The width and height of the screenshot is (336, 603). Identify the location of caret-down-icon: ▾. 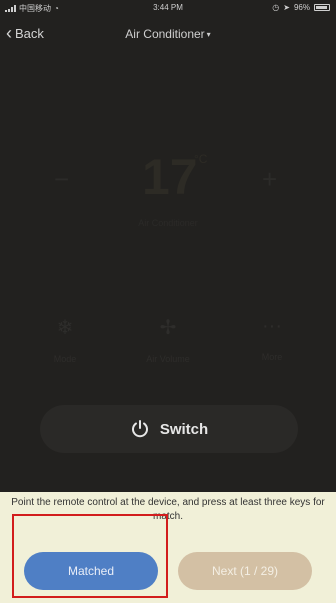
(208, 35).